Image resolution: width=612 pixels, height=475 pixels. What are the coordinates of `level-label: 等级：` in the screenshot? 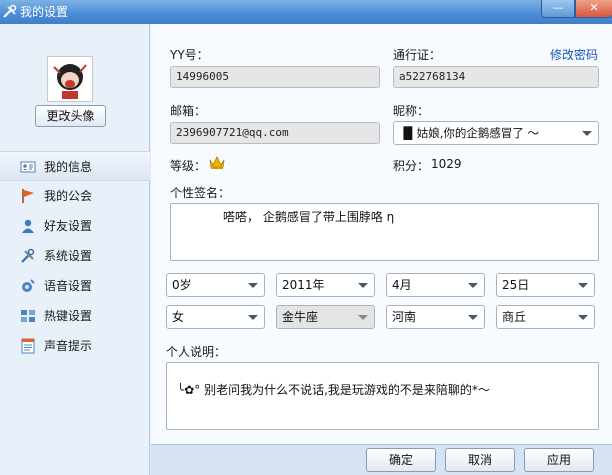 It's located at (188, 166).